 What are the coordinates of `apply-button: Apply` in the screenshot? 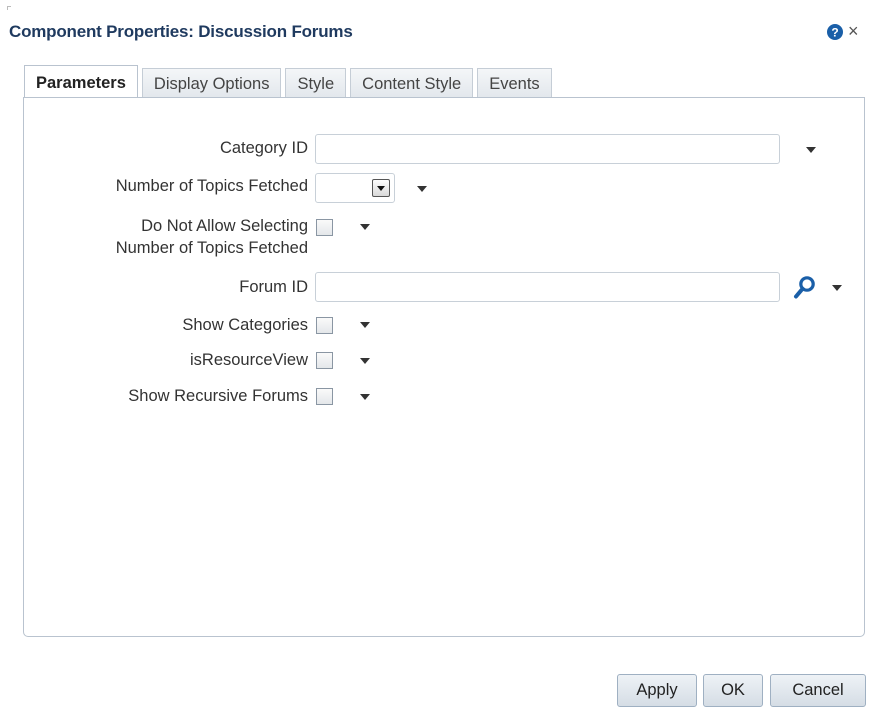 It's located at (657, 690).